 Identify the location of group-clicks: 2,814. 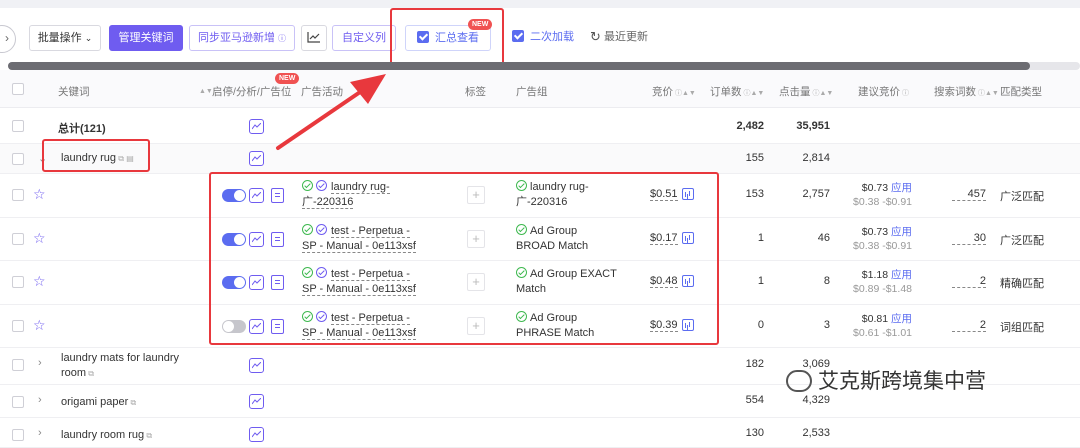
(816, 158).